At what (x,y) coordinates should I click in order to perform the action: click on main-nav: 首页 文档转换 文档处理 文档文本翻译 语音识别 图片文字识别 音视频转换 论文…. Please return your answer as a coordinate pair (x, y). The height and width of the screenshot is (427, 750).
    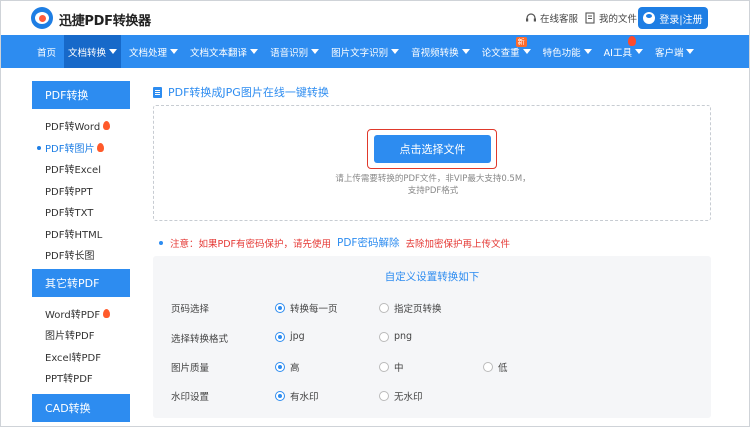
    Looking at the image, I should click on (375, 51).